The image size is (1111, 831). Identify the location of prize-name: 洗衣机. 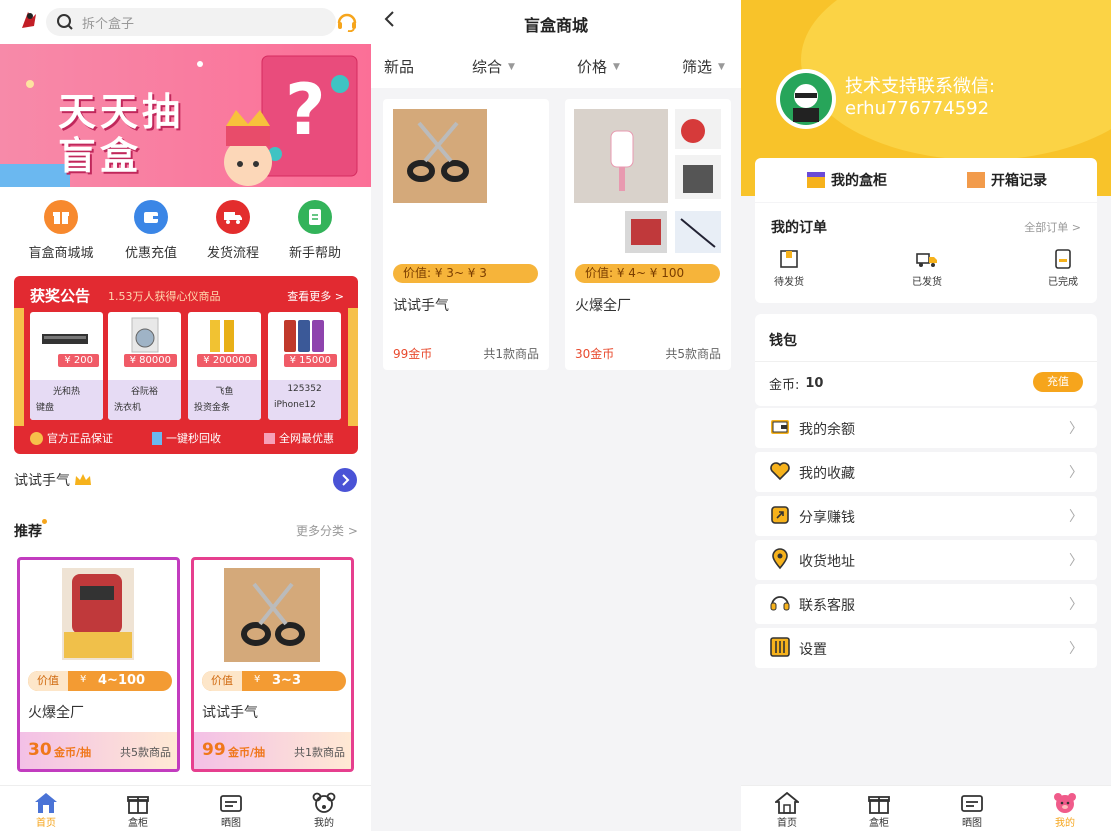
(128, 408).